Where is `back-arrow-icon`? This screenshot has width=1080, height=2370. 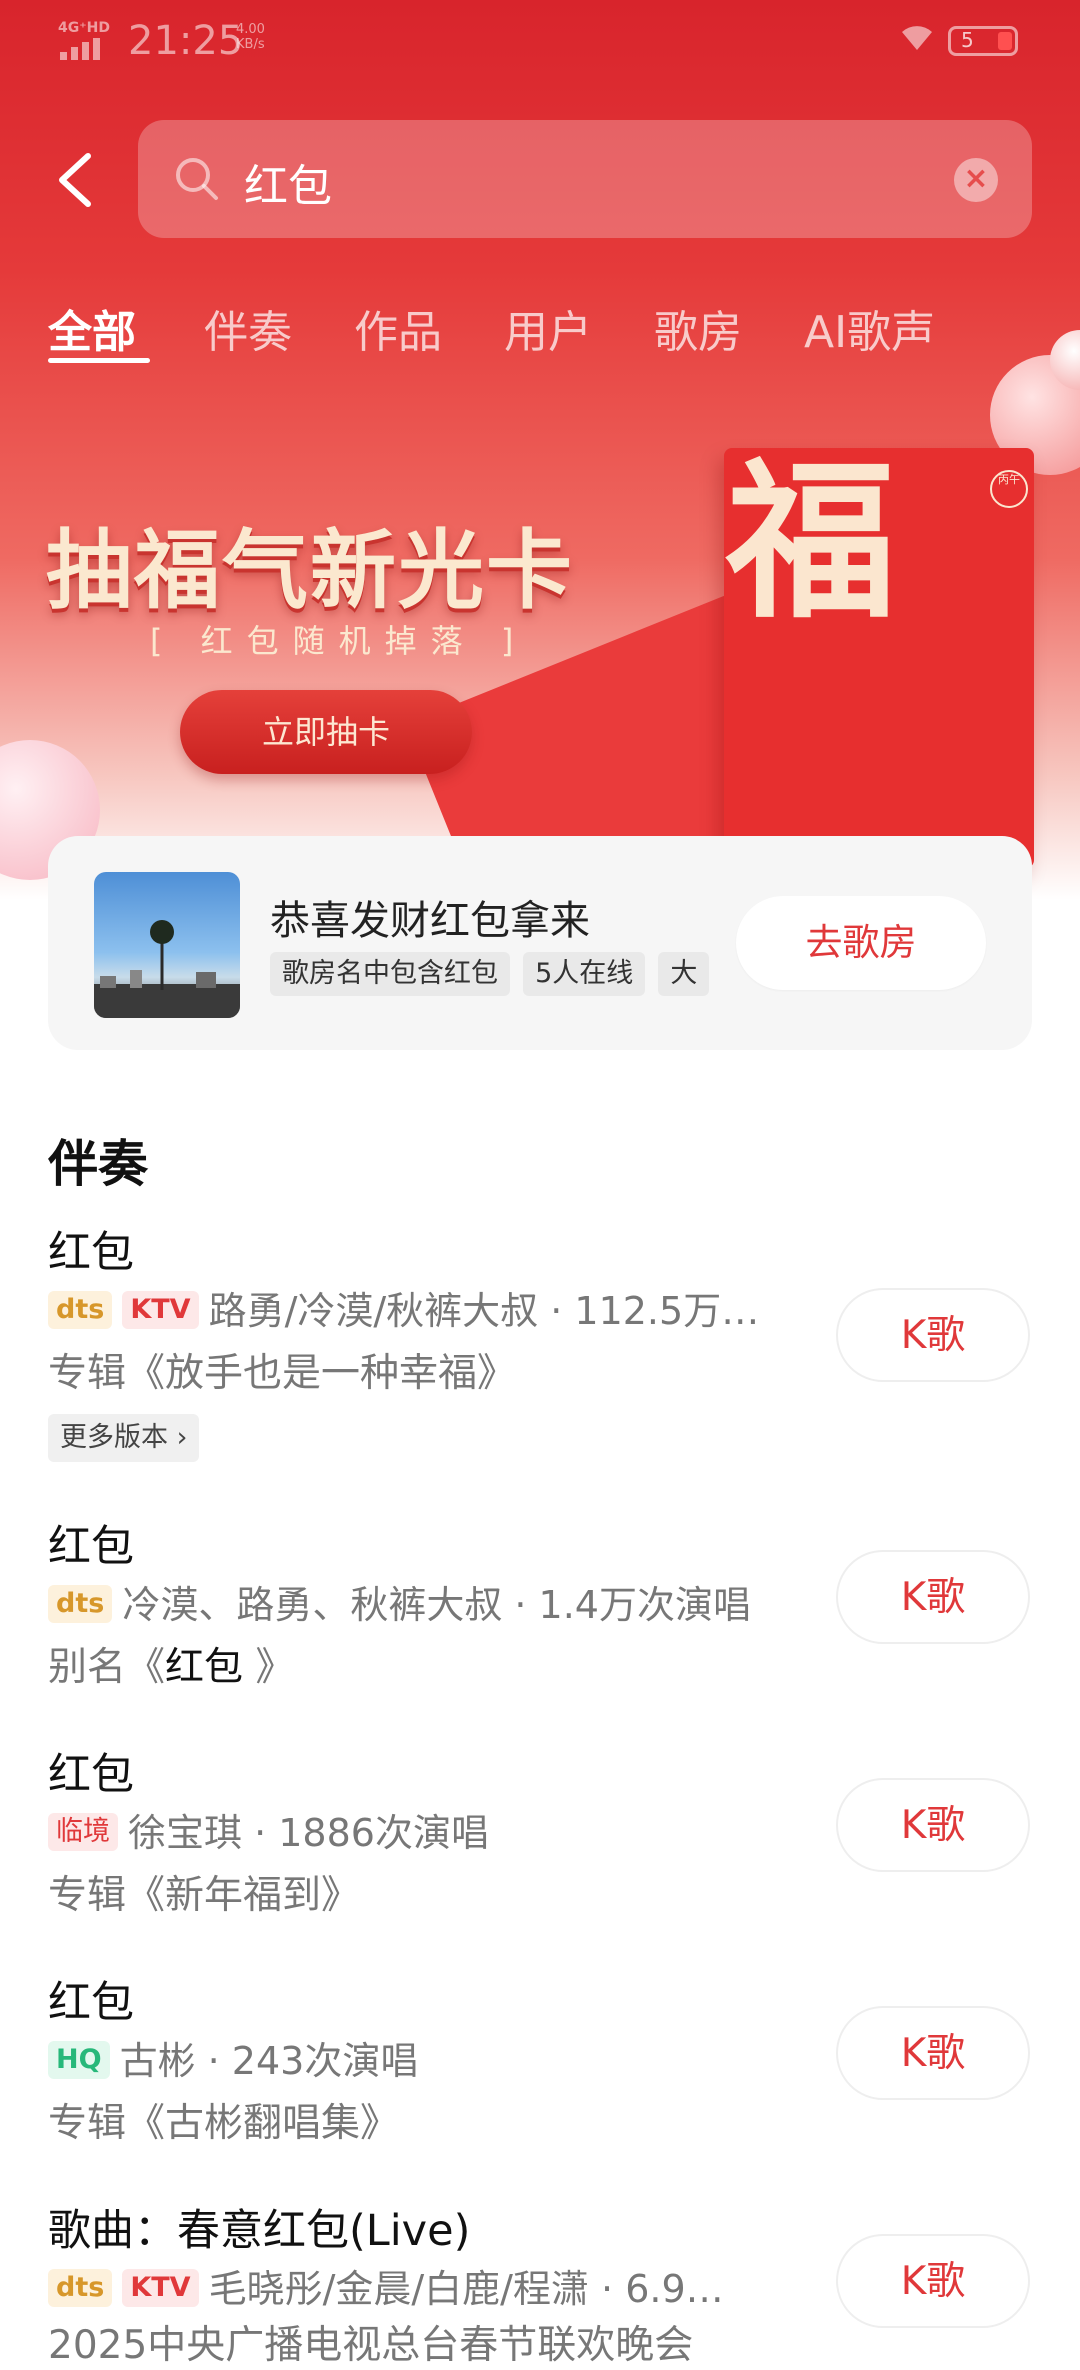 back-arrow-icon is located at coordinates (82, 180).